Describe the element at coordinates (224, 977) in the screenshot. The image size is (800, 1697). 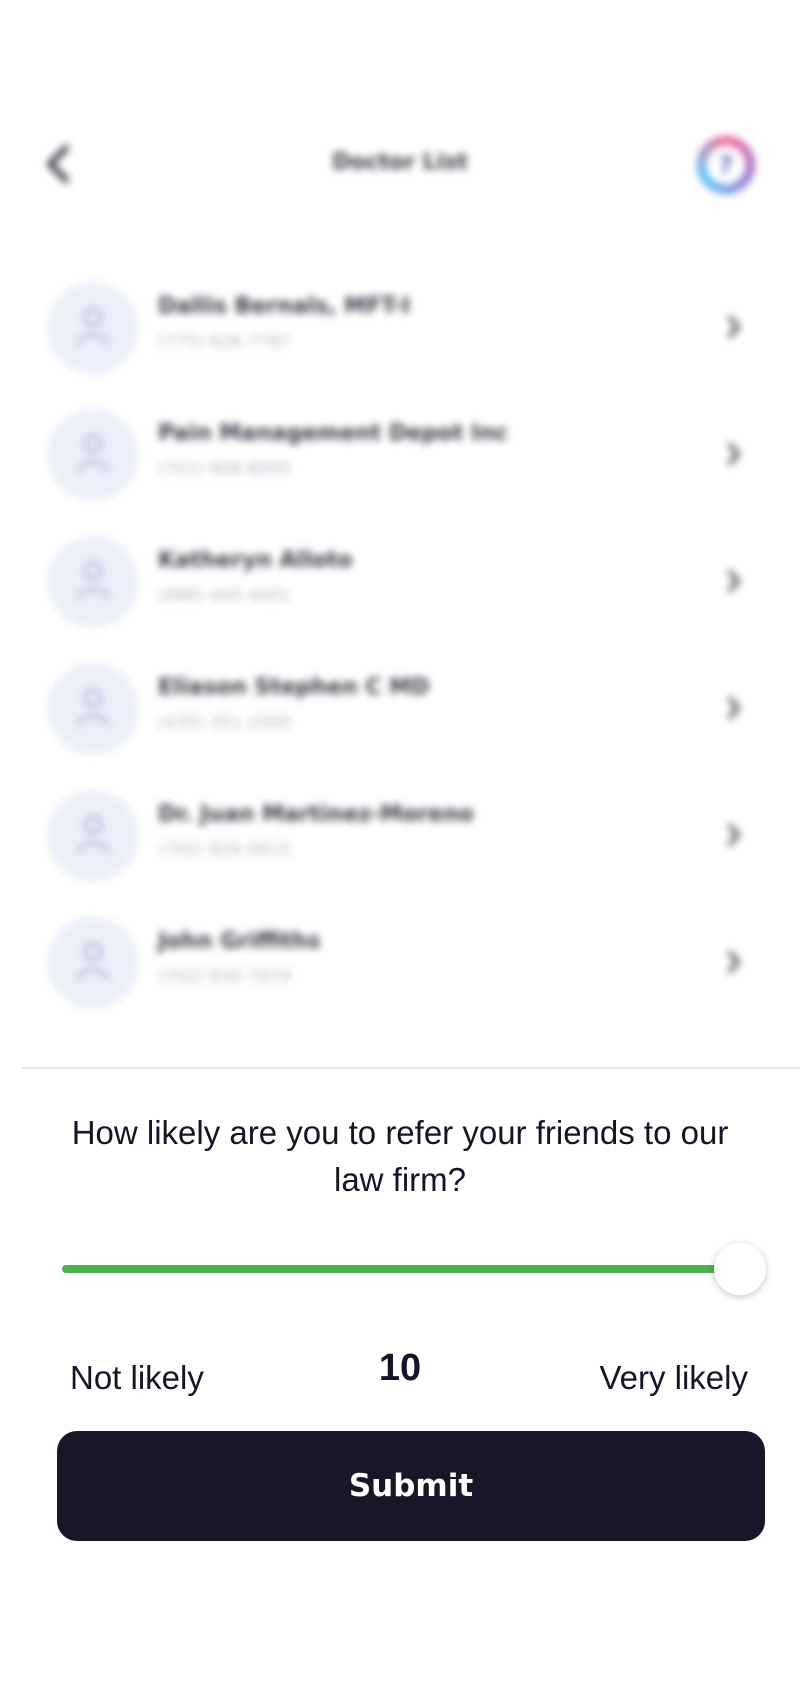
I see `doctor-phone: (702) 830-7979` at that location.